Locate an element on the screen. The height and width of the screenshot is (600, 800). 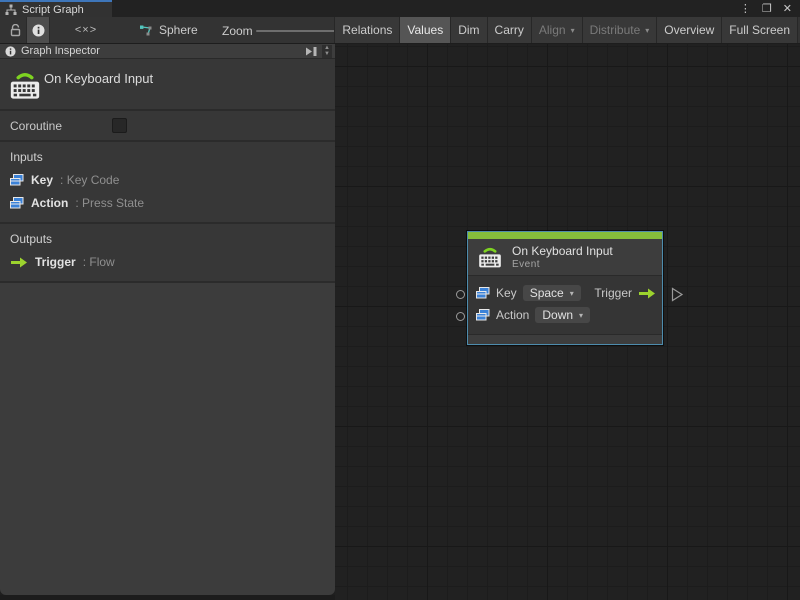
input-row-action: Action : Press State is located at coordinates (172, 203).